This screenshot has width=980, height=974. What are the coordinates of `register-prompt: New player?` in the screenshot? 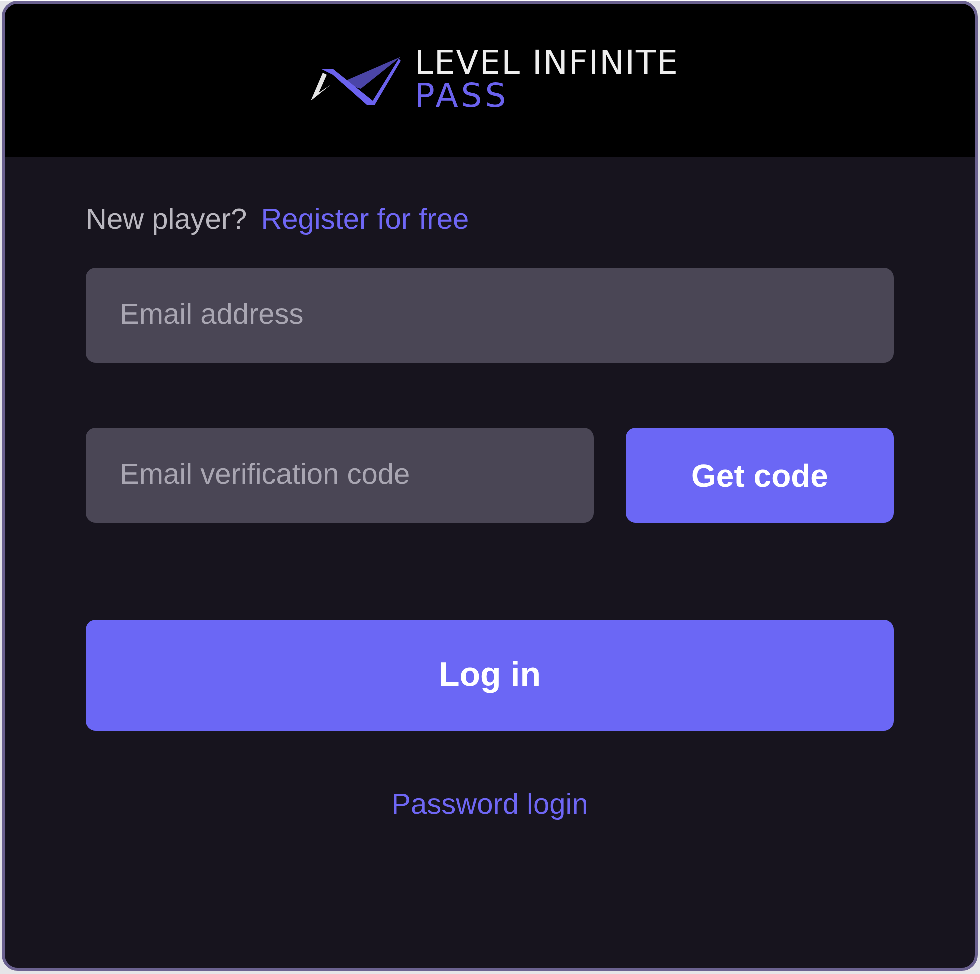 It's located at (167, 220).